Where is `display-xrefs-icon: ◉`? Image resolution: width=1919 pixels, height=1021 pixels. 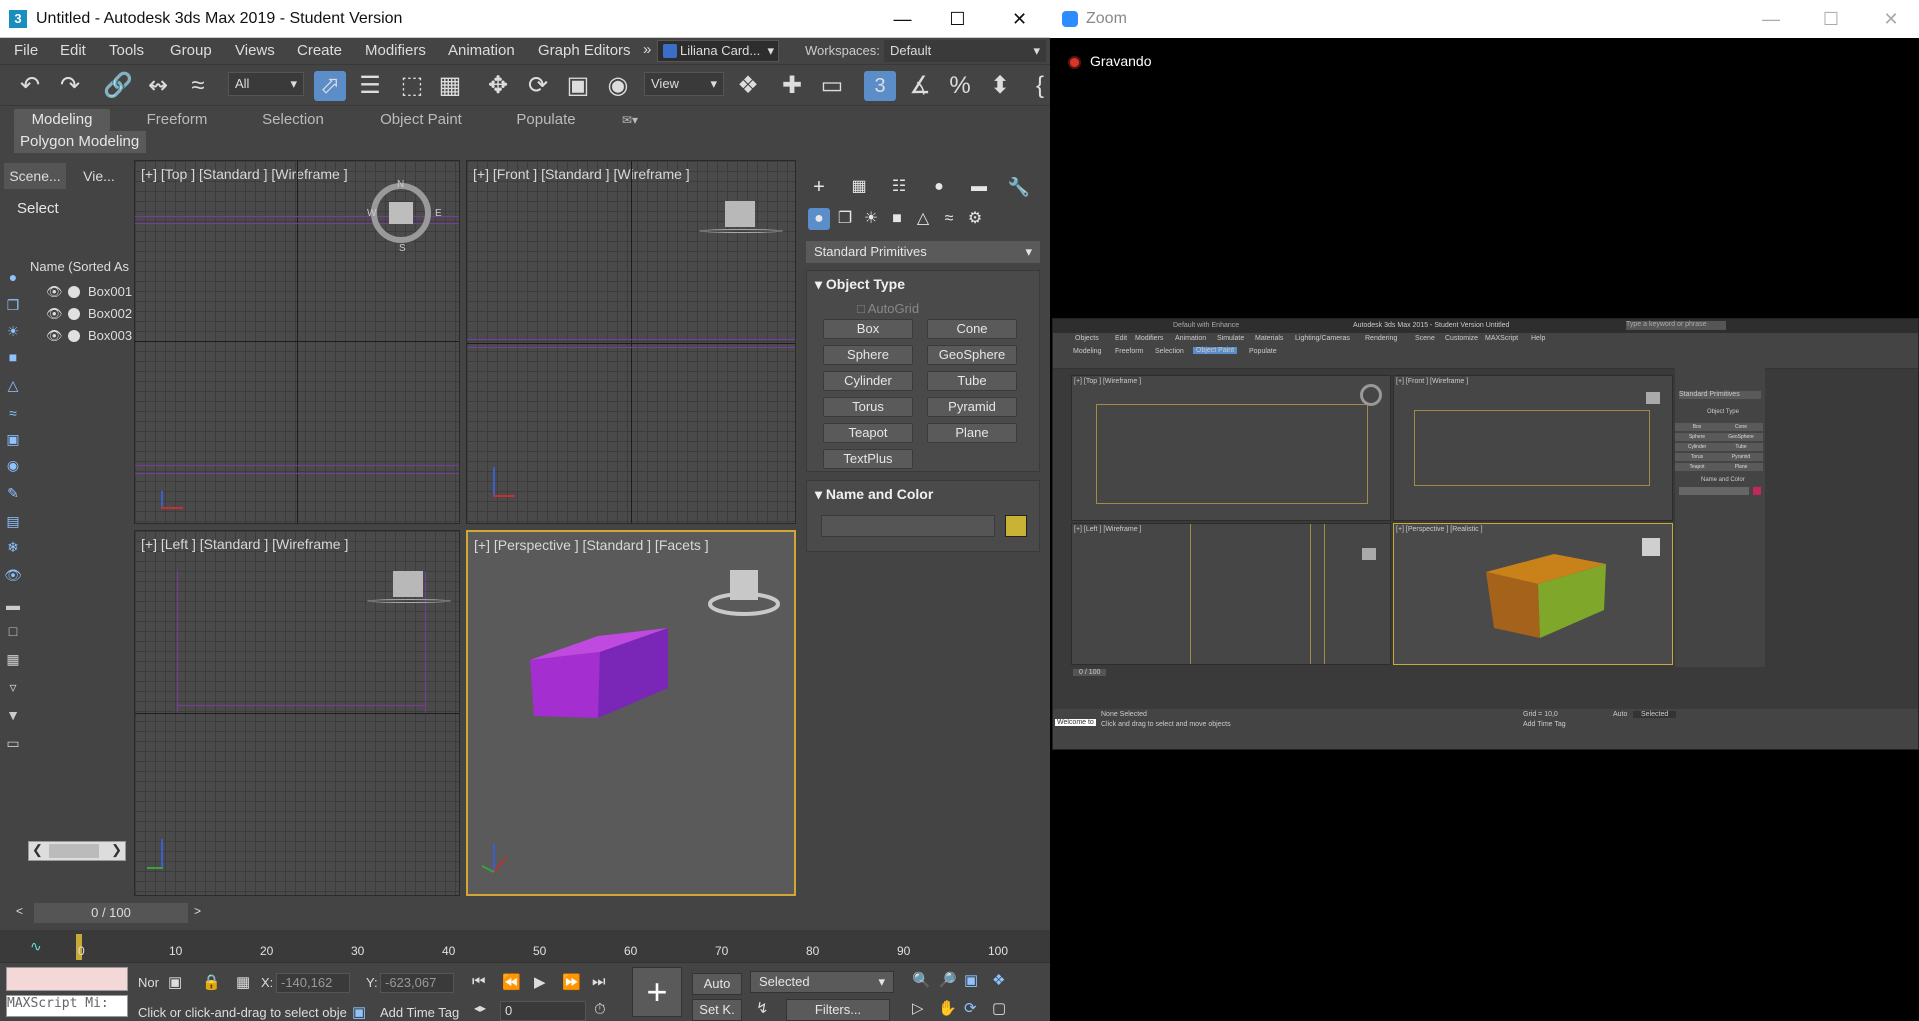 display-xrefs-icon: ◉ is located at coordinates (13, 465).